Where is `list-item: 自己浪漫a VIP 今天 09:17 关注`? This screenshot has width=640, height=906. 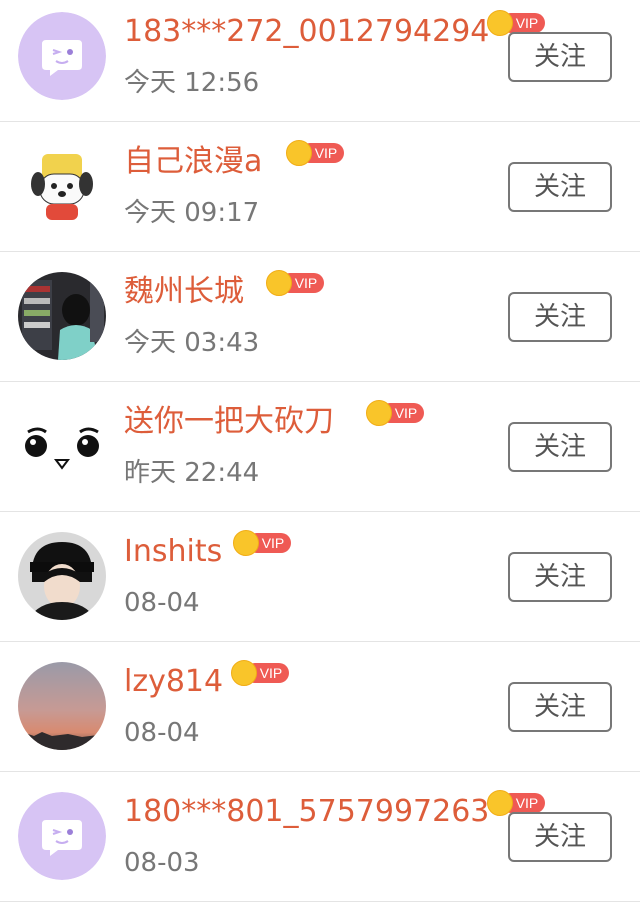
list-item: 自己浪漫a VIP 今天 09:17 关注 is located at coordinates (320, 187).